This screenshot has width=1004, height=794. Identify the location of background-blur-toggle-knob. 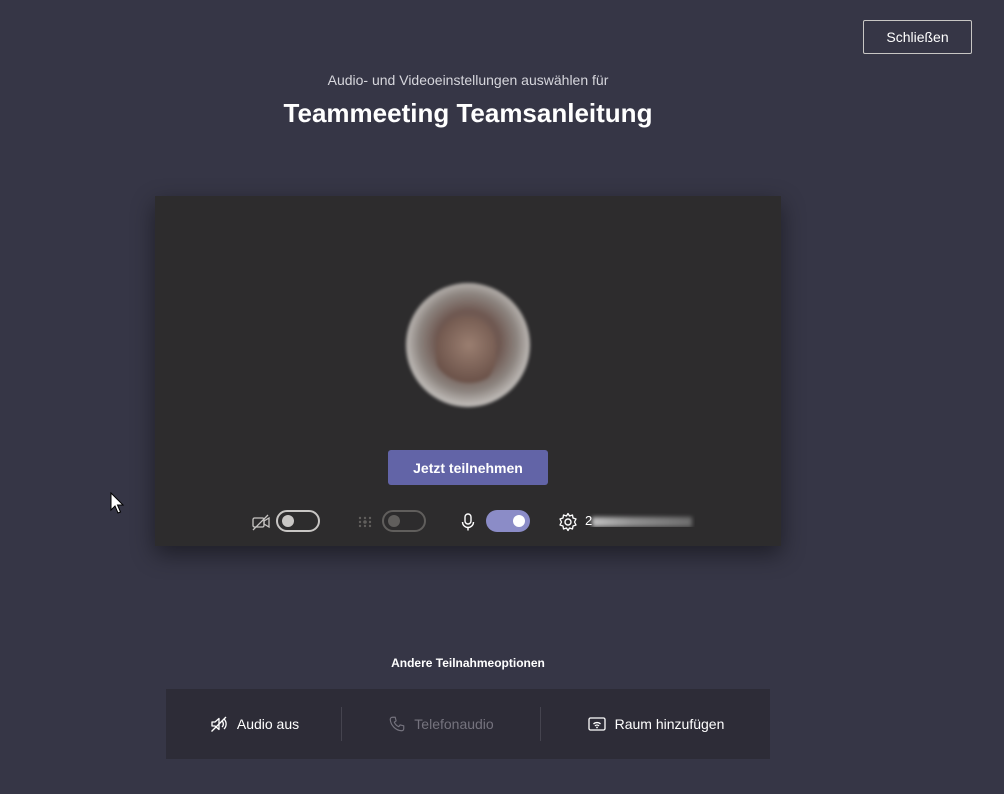
(394, 521).